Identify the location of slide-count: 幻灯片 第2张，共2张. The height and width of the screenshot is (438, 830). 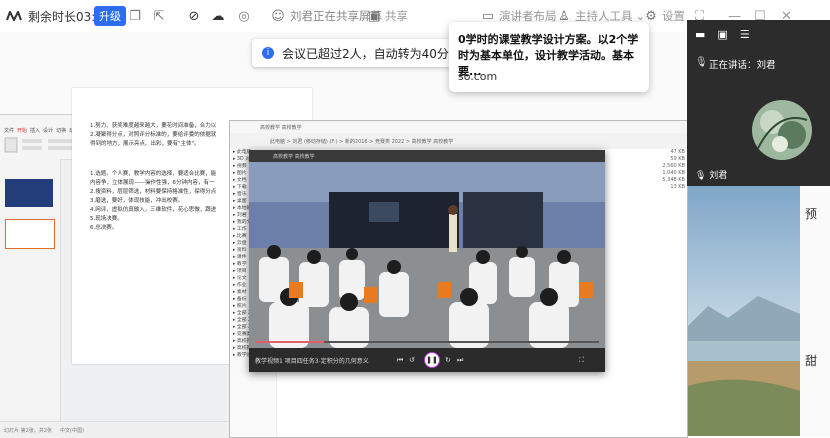
(28, 431).